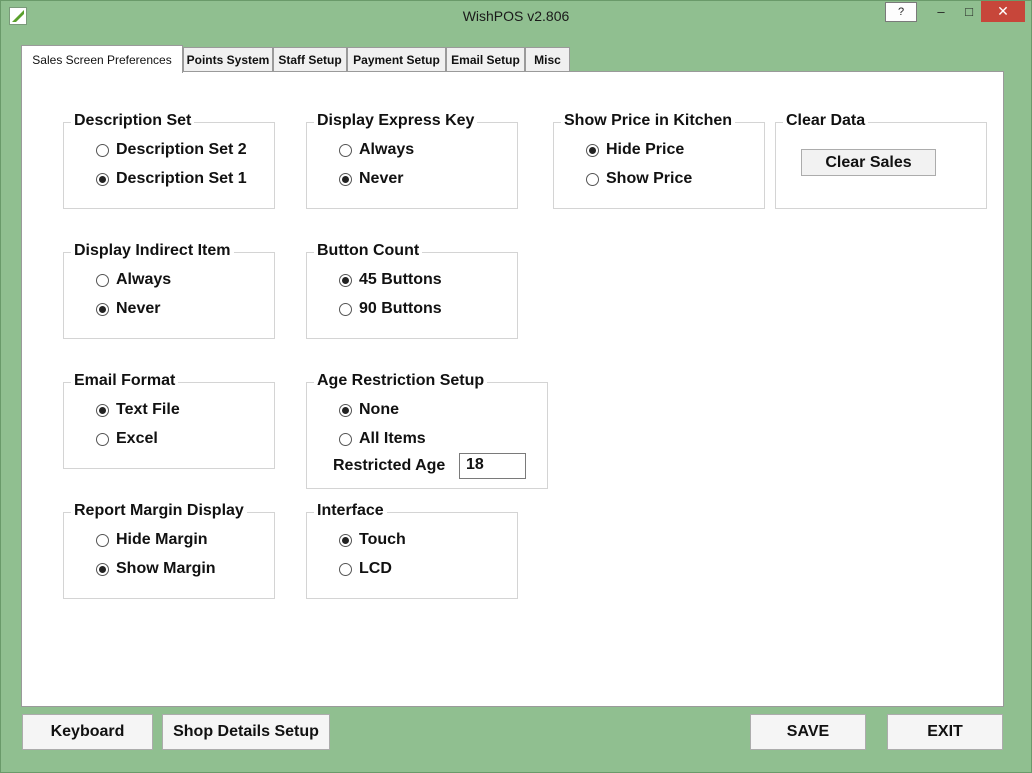 The image size is (1032, 773). I want to click on exit-button: EXIT, so click(945, 732).